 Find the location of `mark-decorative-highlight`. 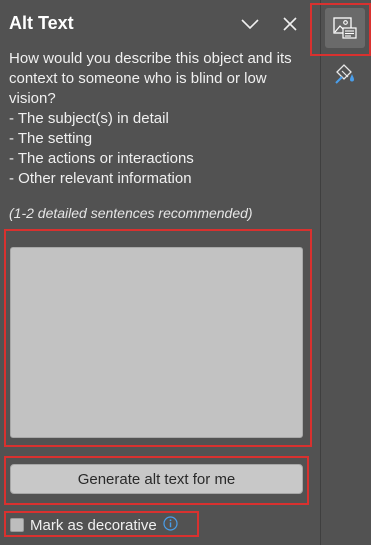

mark-decorative-highlight is located at coordinates (101, 524).